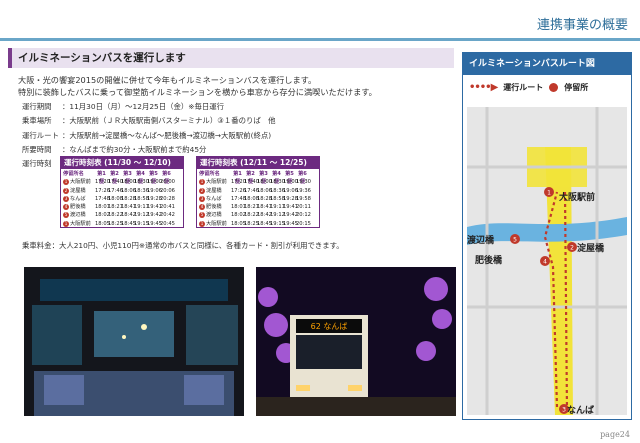 The image size is (640, 443). Describe the element at coordinates (167, 215) in the screenshot. I see `timetable-cell: 20:42` at that location.